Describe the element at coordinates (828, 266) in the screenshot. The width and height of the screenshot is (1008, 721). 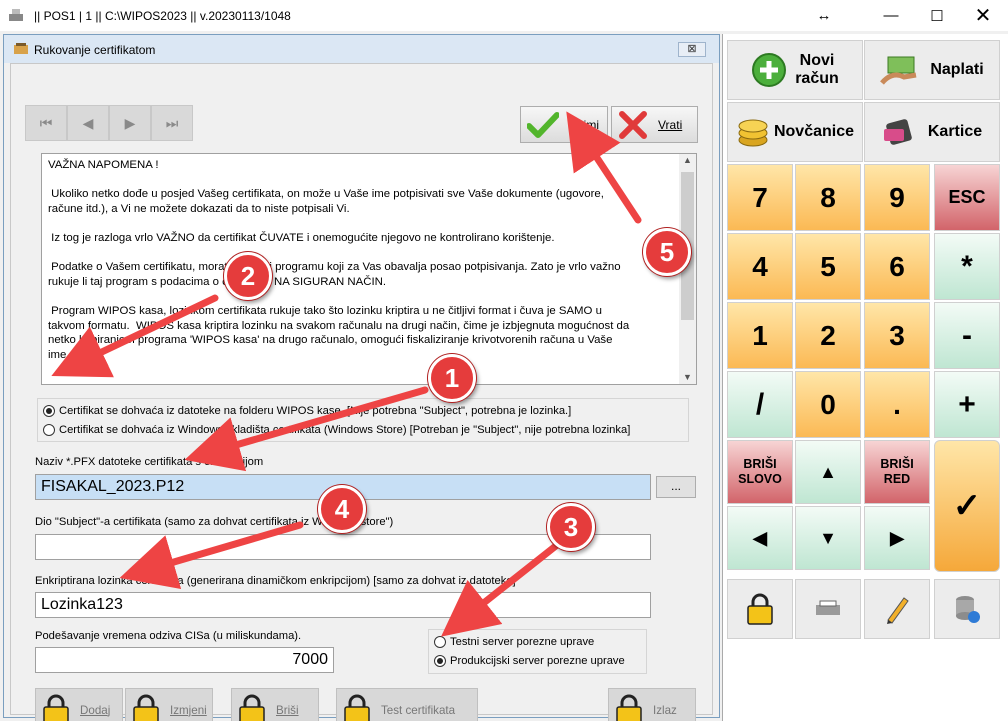
I see `key-5: 5` at that location.